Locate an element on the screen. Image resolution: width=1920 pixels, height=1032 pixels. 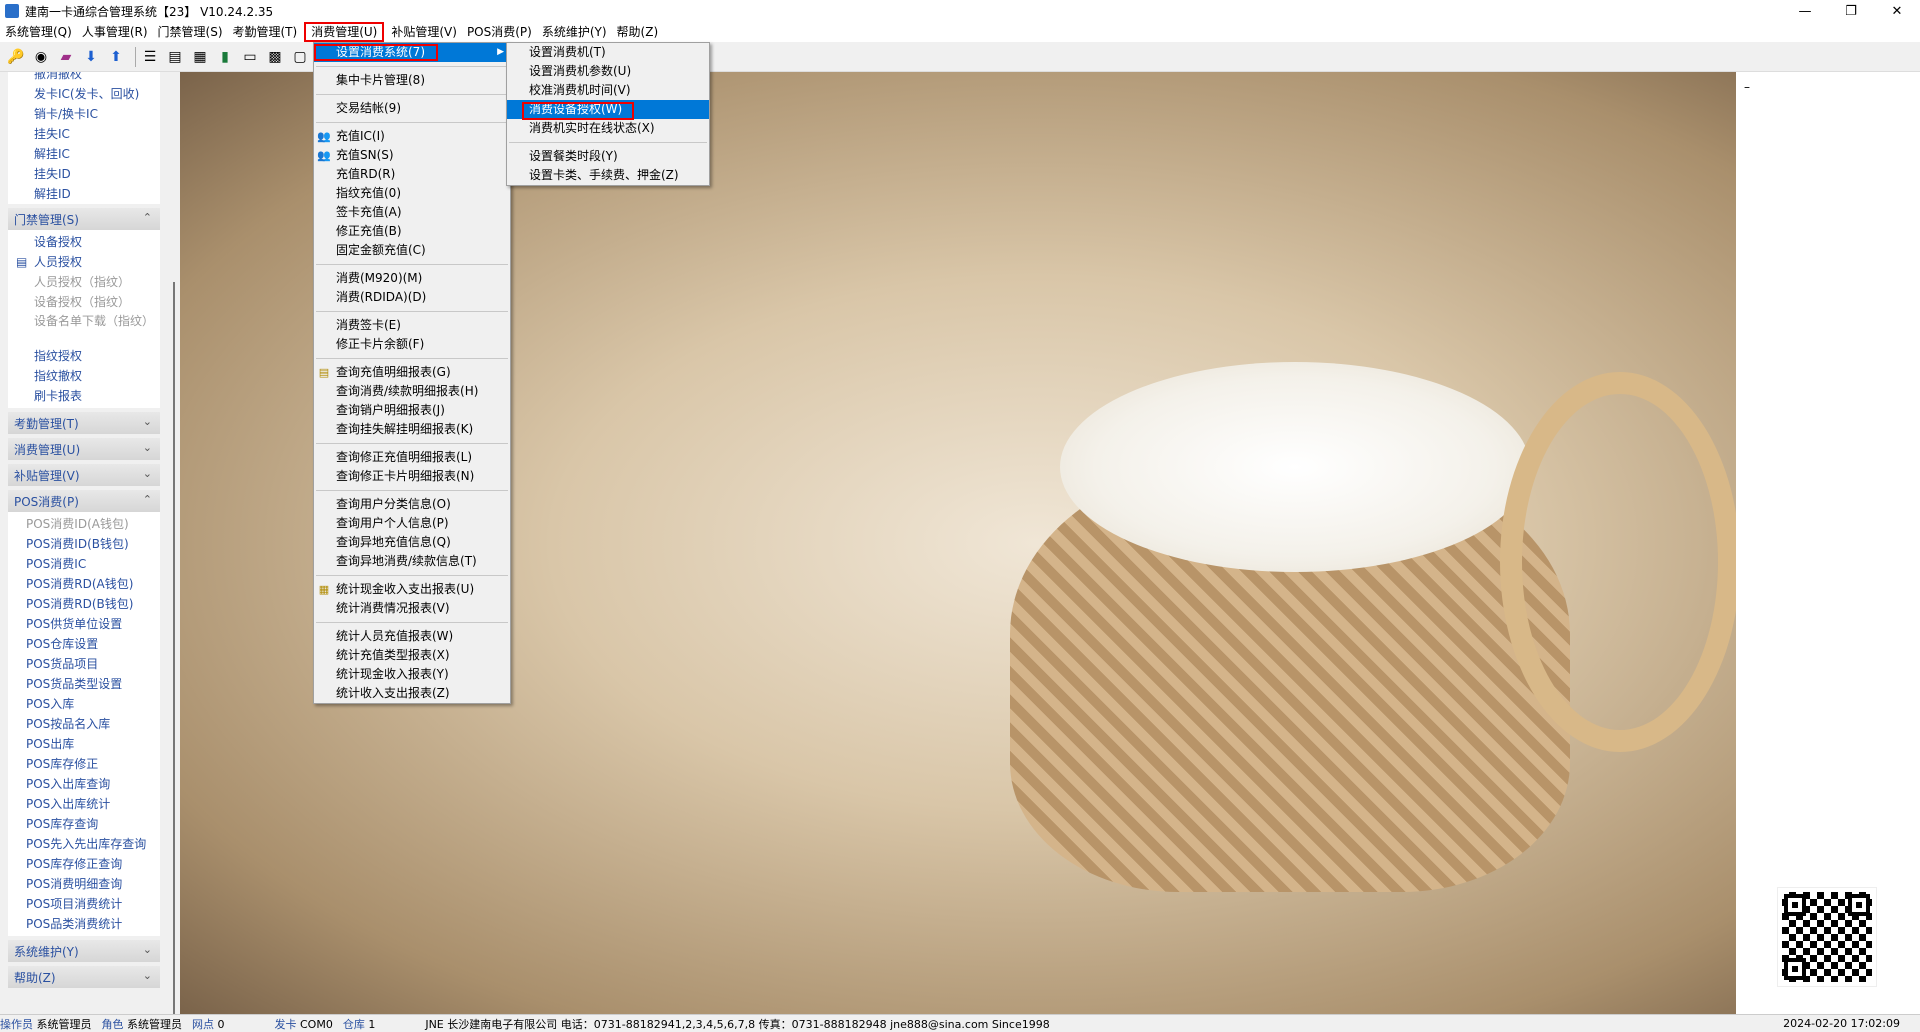
sidebar-item: POS按品名入库 is located at coordinates (84, 724).